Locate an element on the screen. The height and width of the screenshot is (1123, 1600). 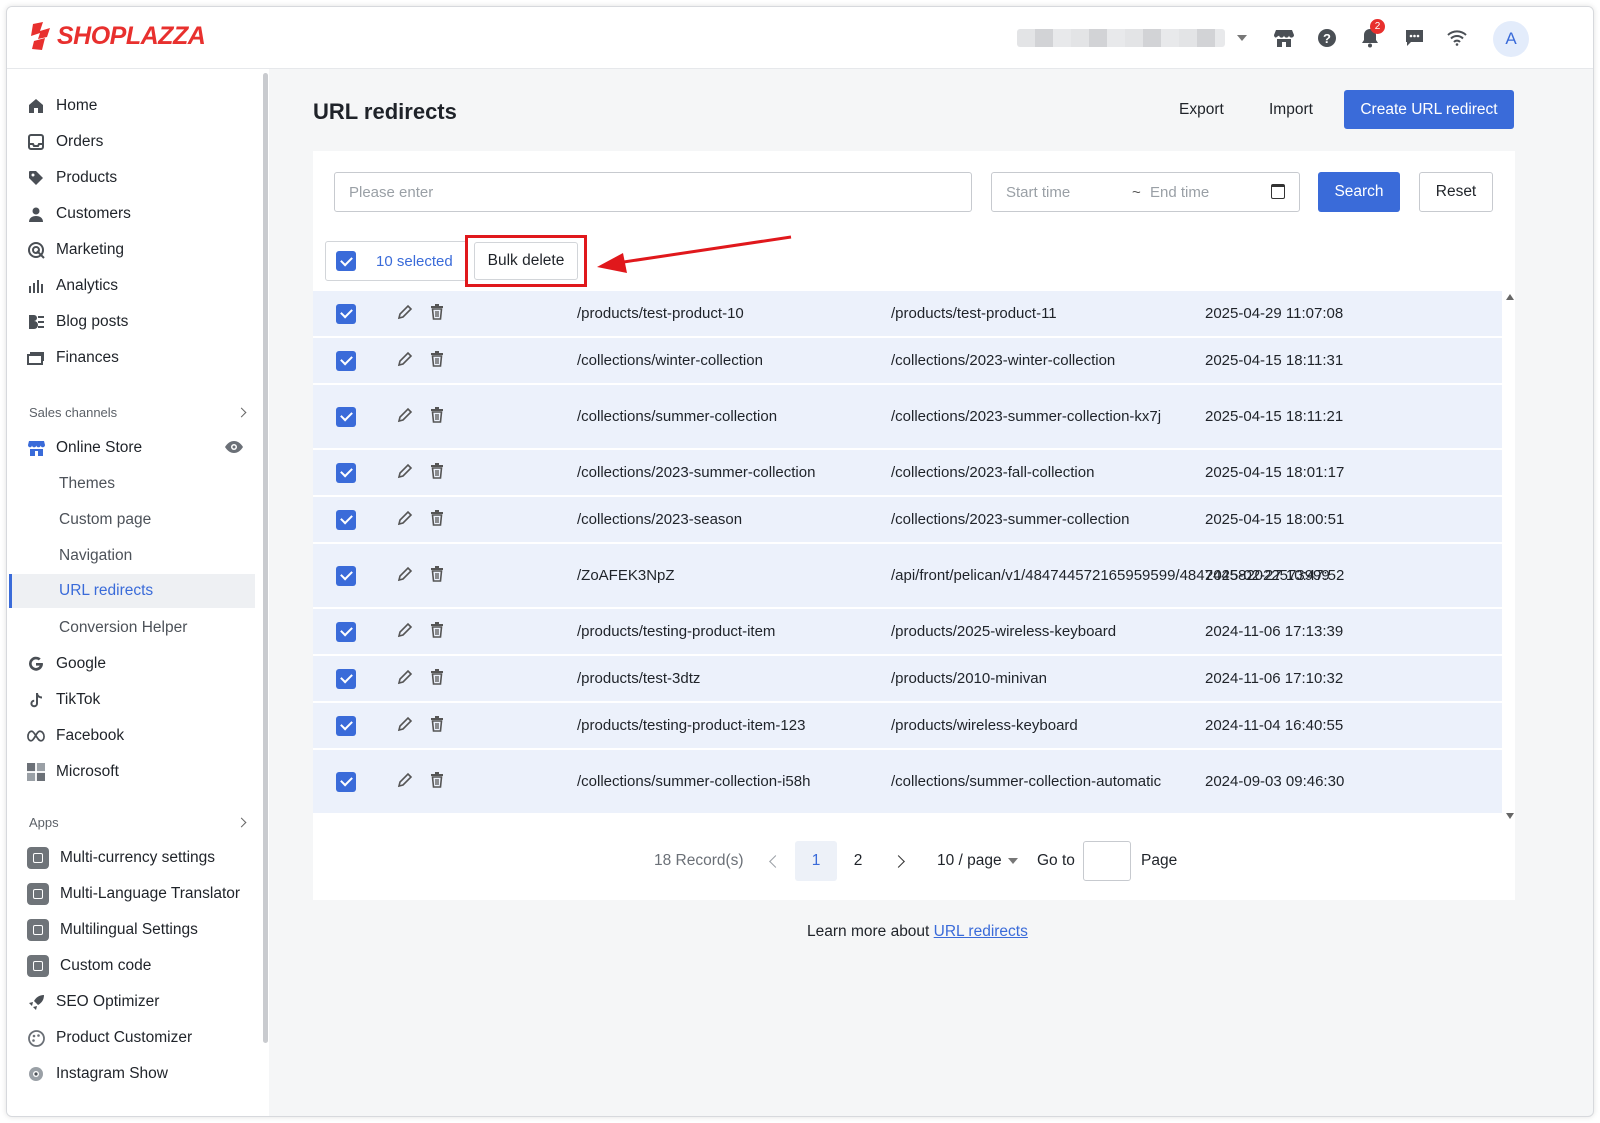
reset-button: Reset is located at coordinates (1456, 192).